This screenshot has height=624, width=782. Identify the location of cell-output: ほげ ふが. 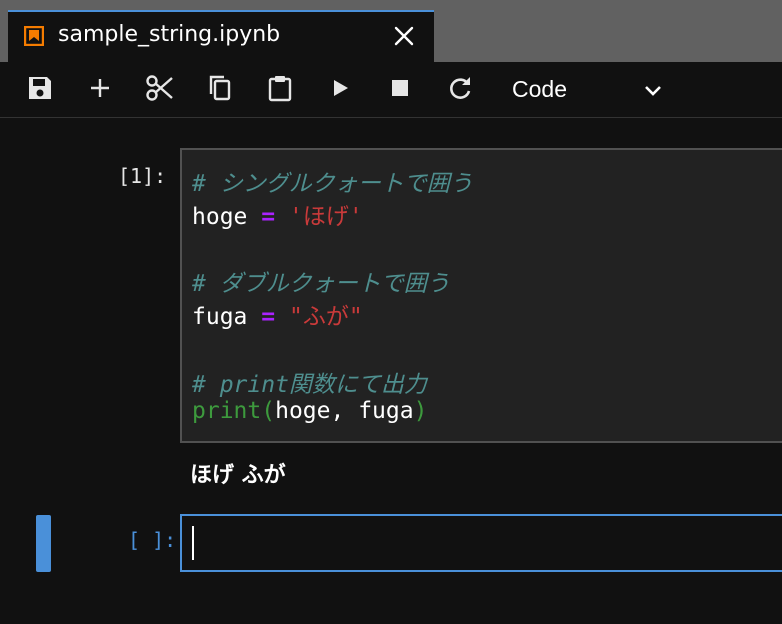
(238, 475).